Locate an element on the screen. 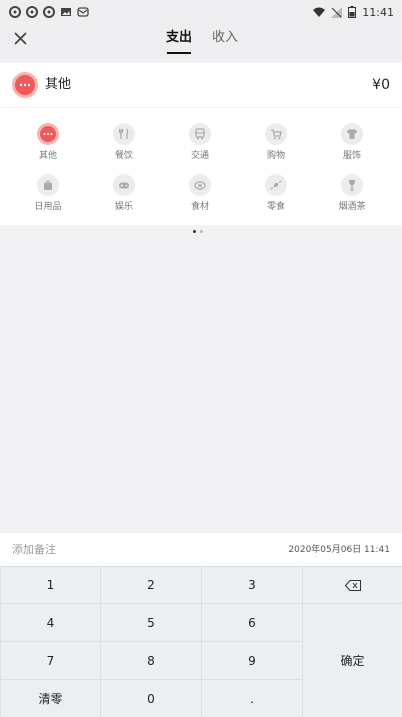 This screenshot has width=402, height=717. tab-expense: 支出 is located at coordinates (179, 38).